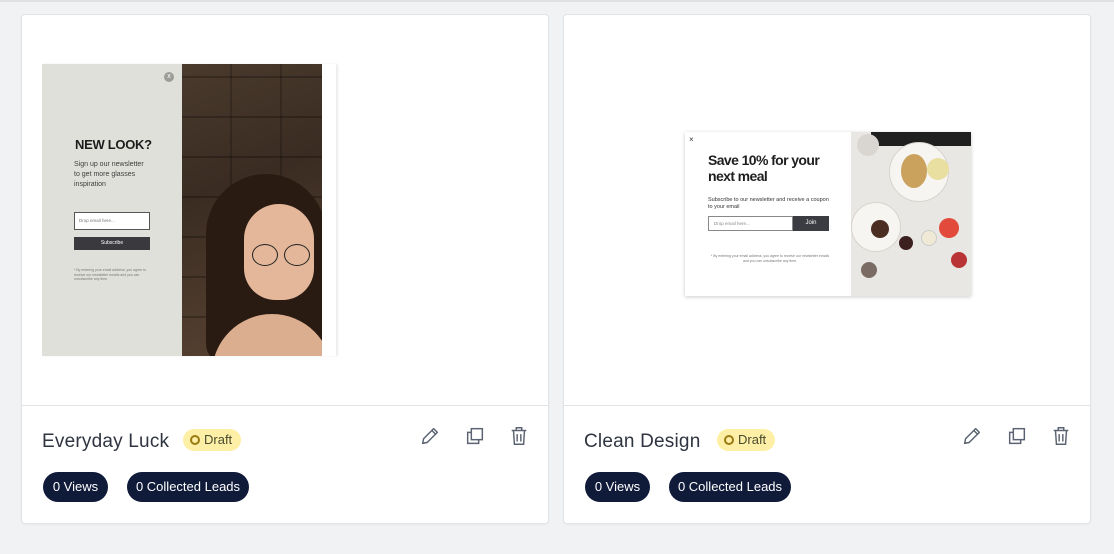 Image resolution: width=1114 pixels, height=554 pixels. Describe the element at coordinates (691, 139) in the screenshot. I see `popup-close-icon: ×` at that location.